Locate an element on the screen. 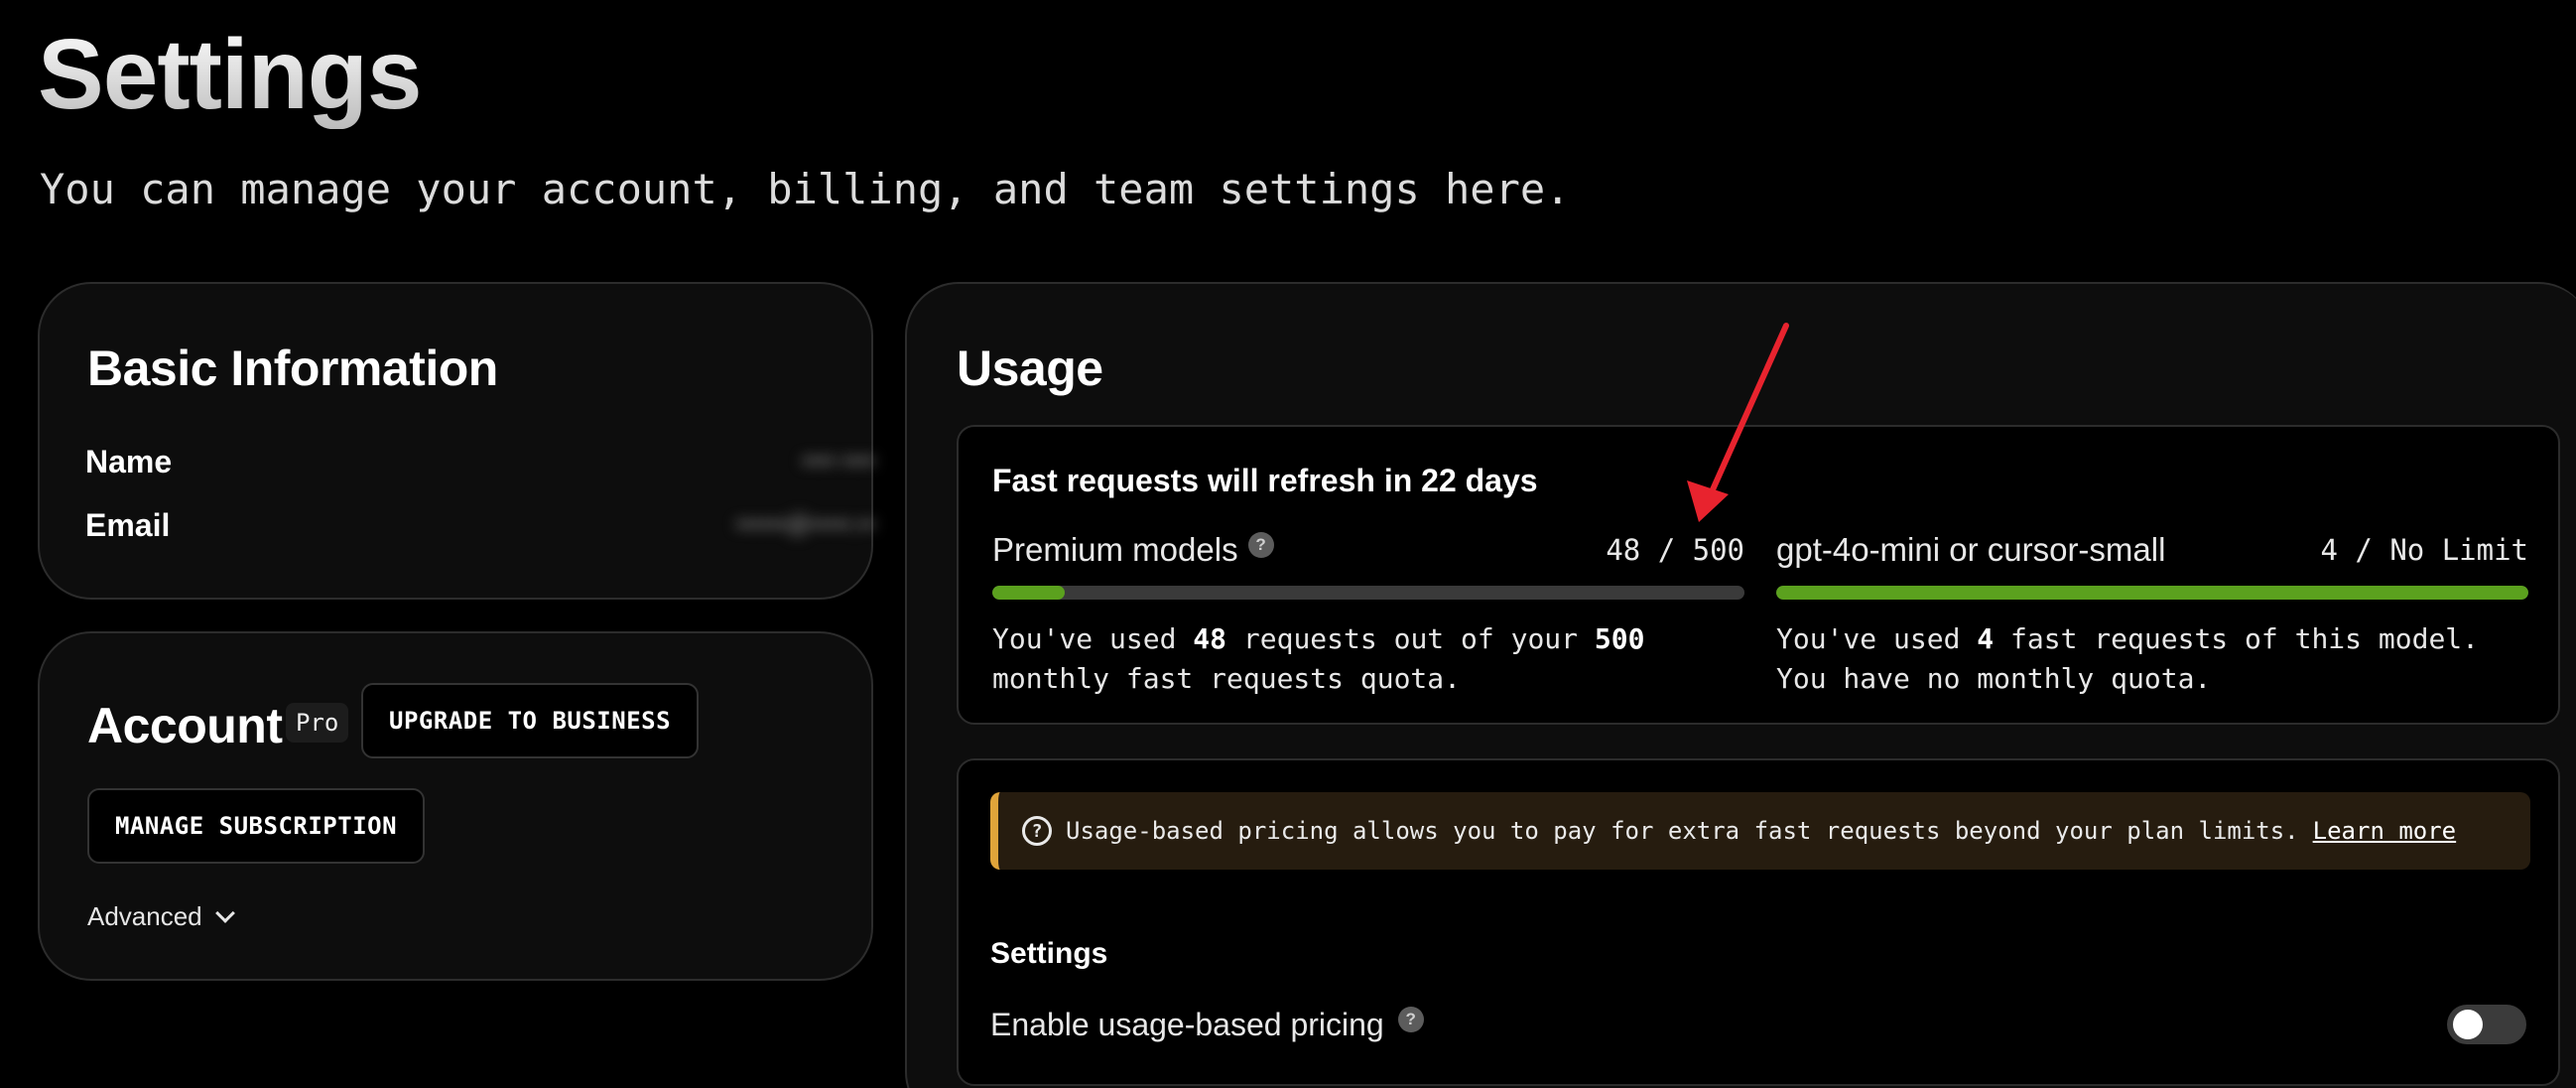  gpt-4o-mini-progress-bar is located at coordinates (2152, 593).